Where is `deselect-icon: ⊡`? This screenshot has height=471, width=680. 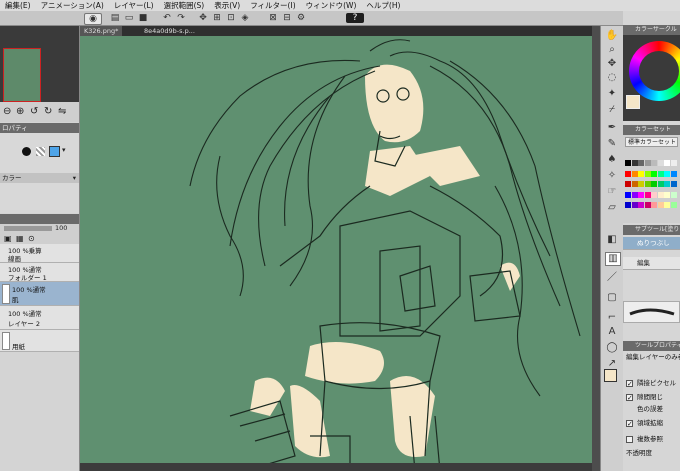
deselect-icon: ⊡ is located at coordinates (231, 18).